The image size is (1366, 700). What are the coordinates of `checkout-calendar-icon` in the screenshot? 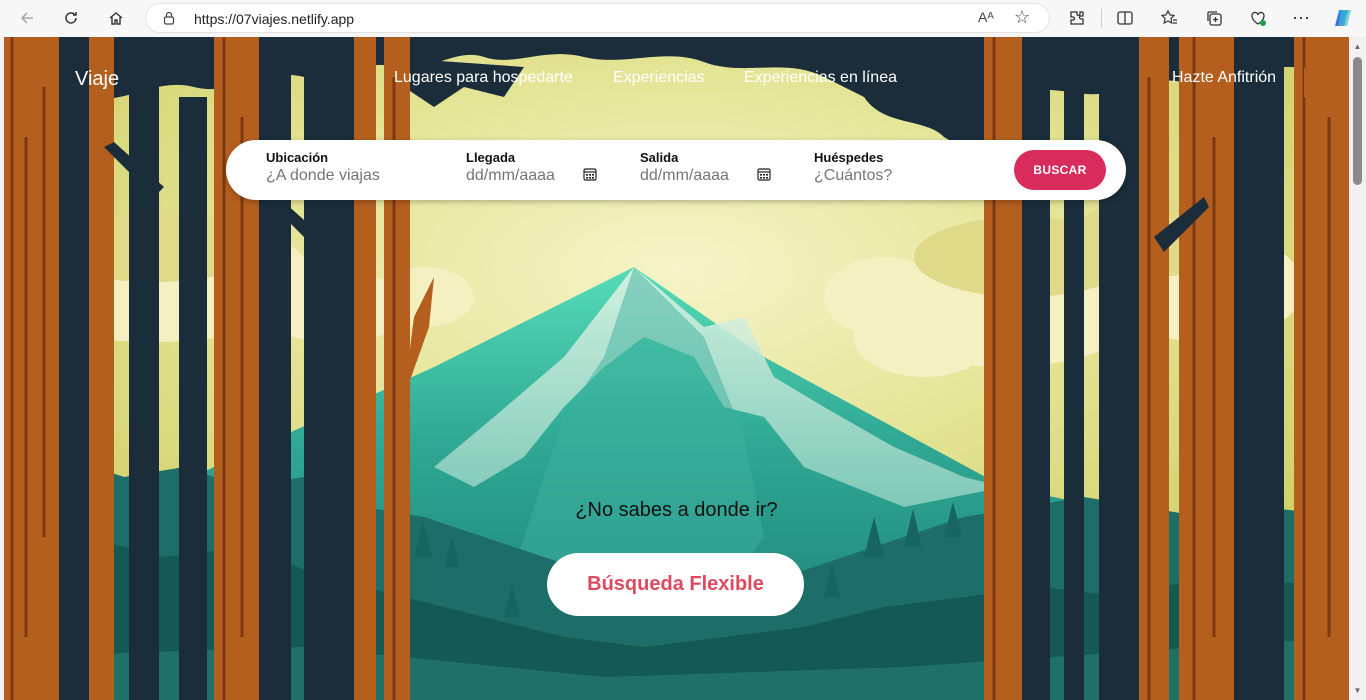 It's located at (764, 174).